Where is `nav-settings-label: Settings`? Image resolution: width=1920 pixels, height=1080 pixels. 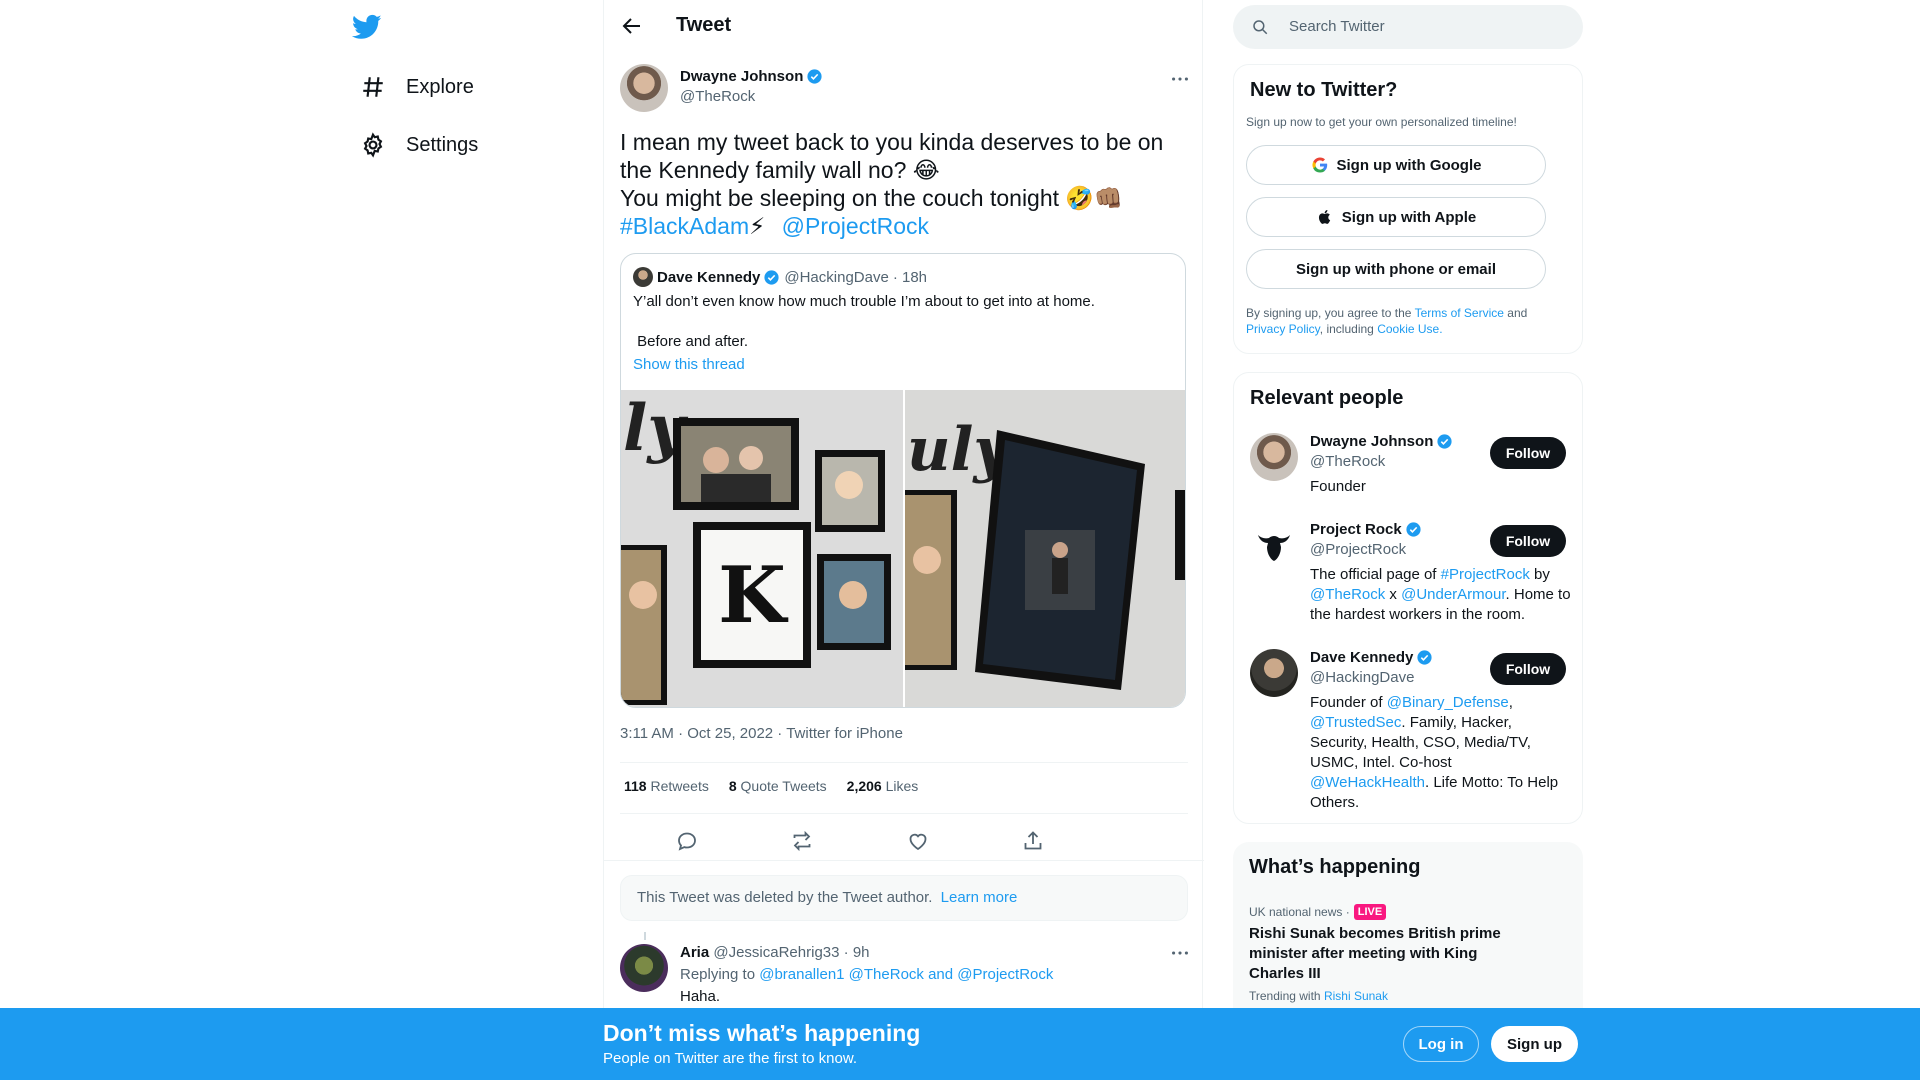 nav-settings-label: Settings is located at coordinates (442, 144).